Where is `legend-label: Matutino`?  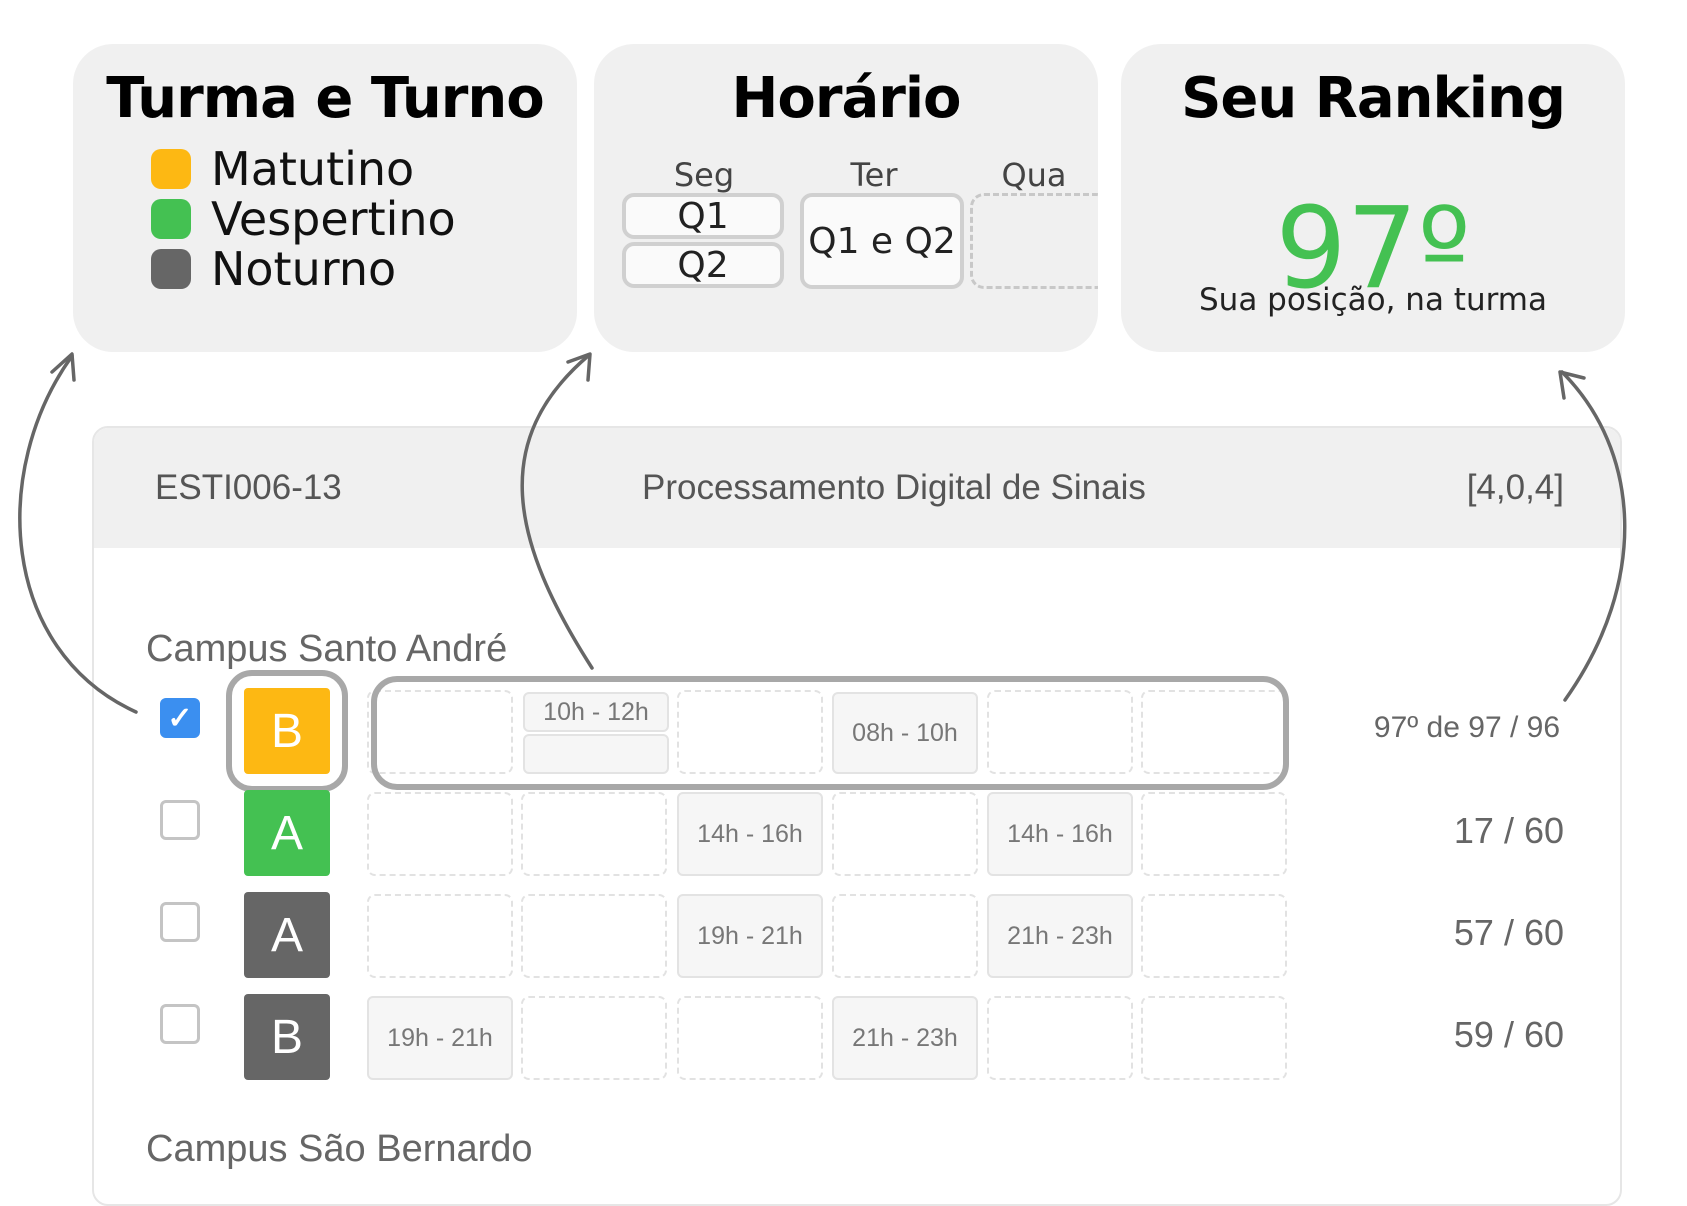
legend-label: Matutino is located at coordinates (313, 169).